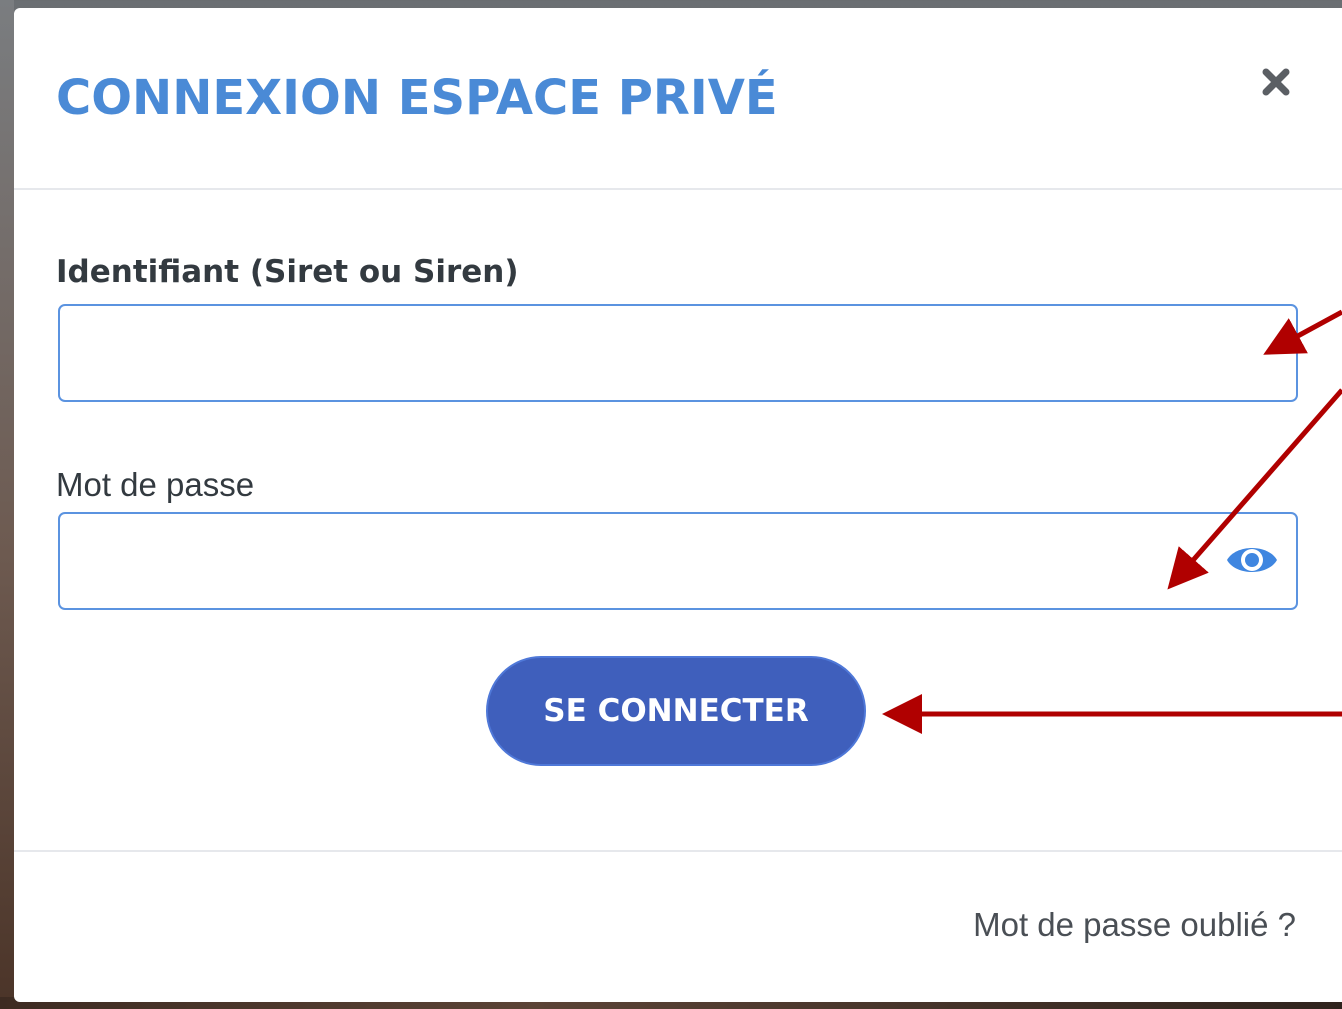 Image resolution: width=1342 pixels, height=1009 pixels. Describe the element at coordinates (287, 272) in the screenshot. I see `identifier-label: Identifiant (Siret ou Siren)` at that location.